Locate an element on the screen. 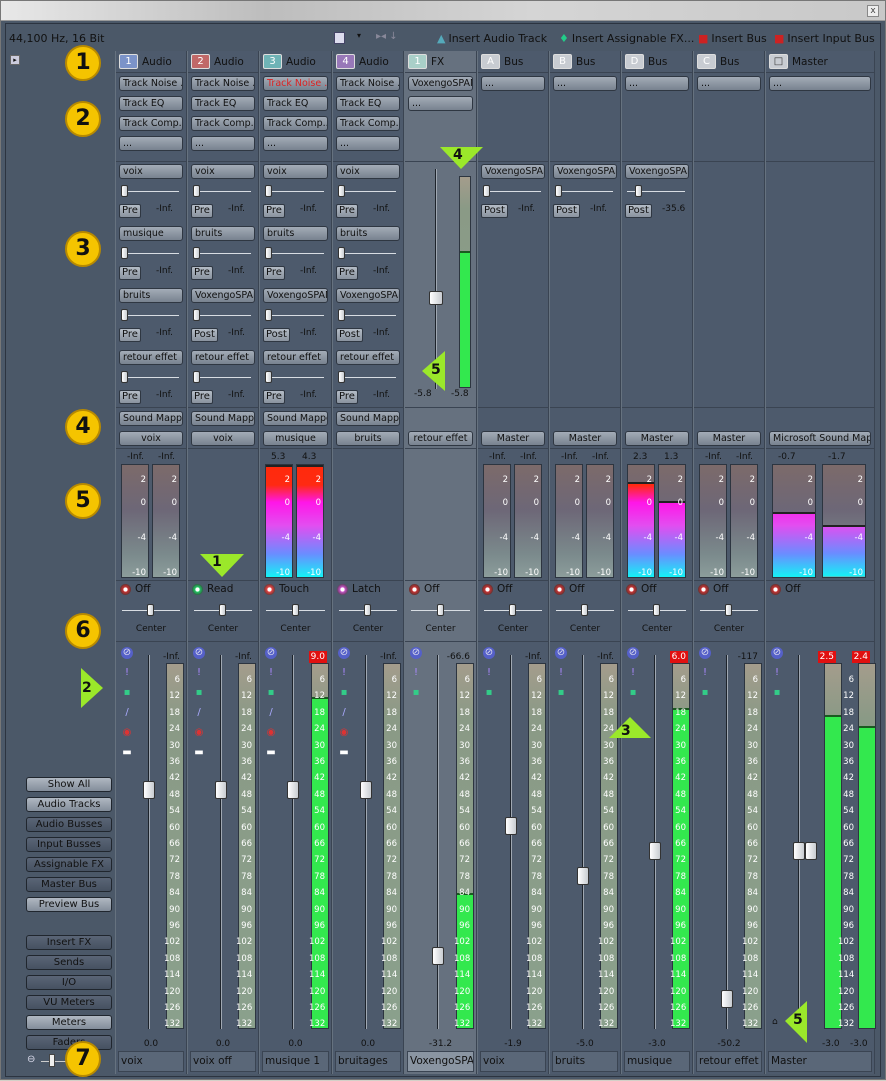 This screenshot has width=886, height=1081. arrow-label-5b: 5 is located at coordinates (798, 1020).